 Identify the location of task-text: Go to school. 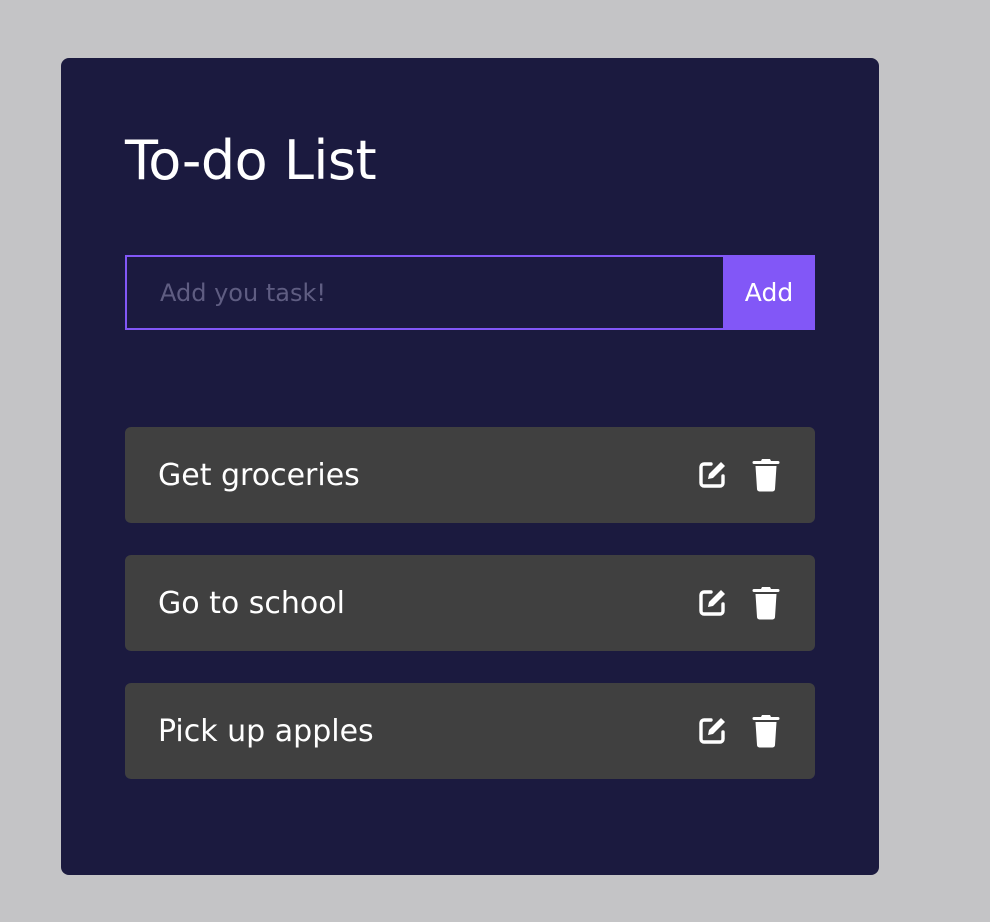
(251, 603).